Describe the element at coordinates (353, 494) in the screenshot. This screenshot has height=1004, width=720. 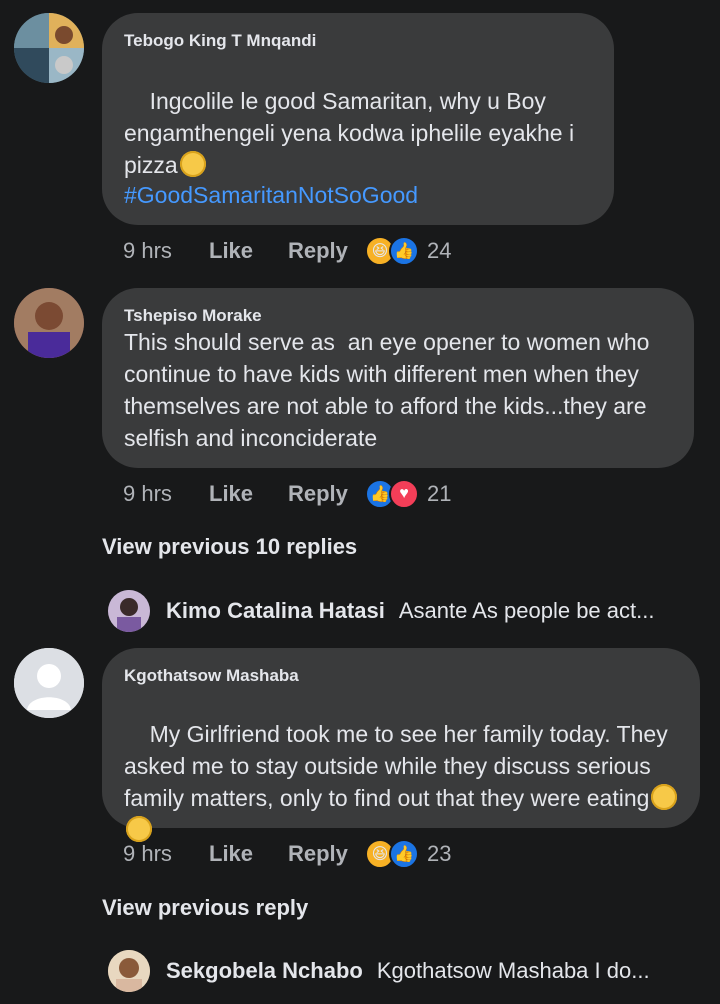
I see `comment-actions: 9 hrs Like Reply 👍 ♥ 21` at that location.